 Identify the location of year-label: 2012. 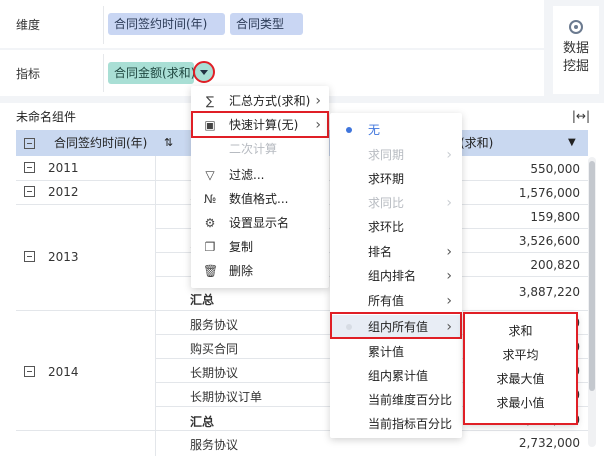
(63, 192).